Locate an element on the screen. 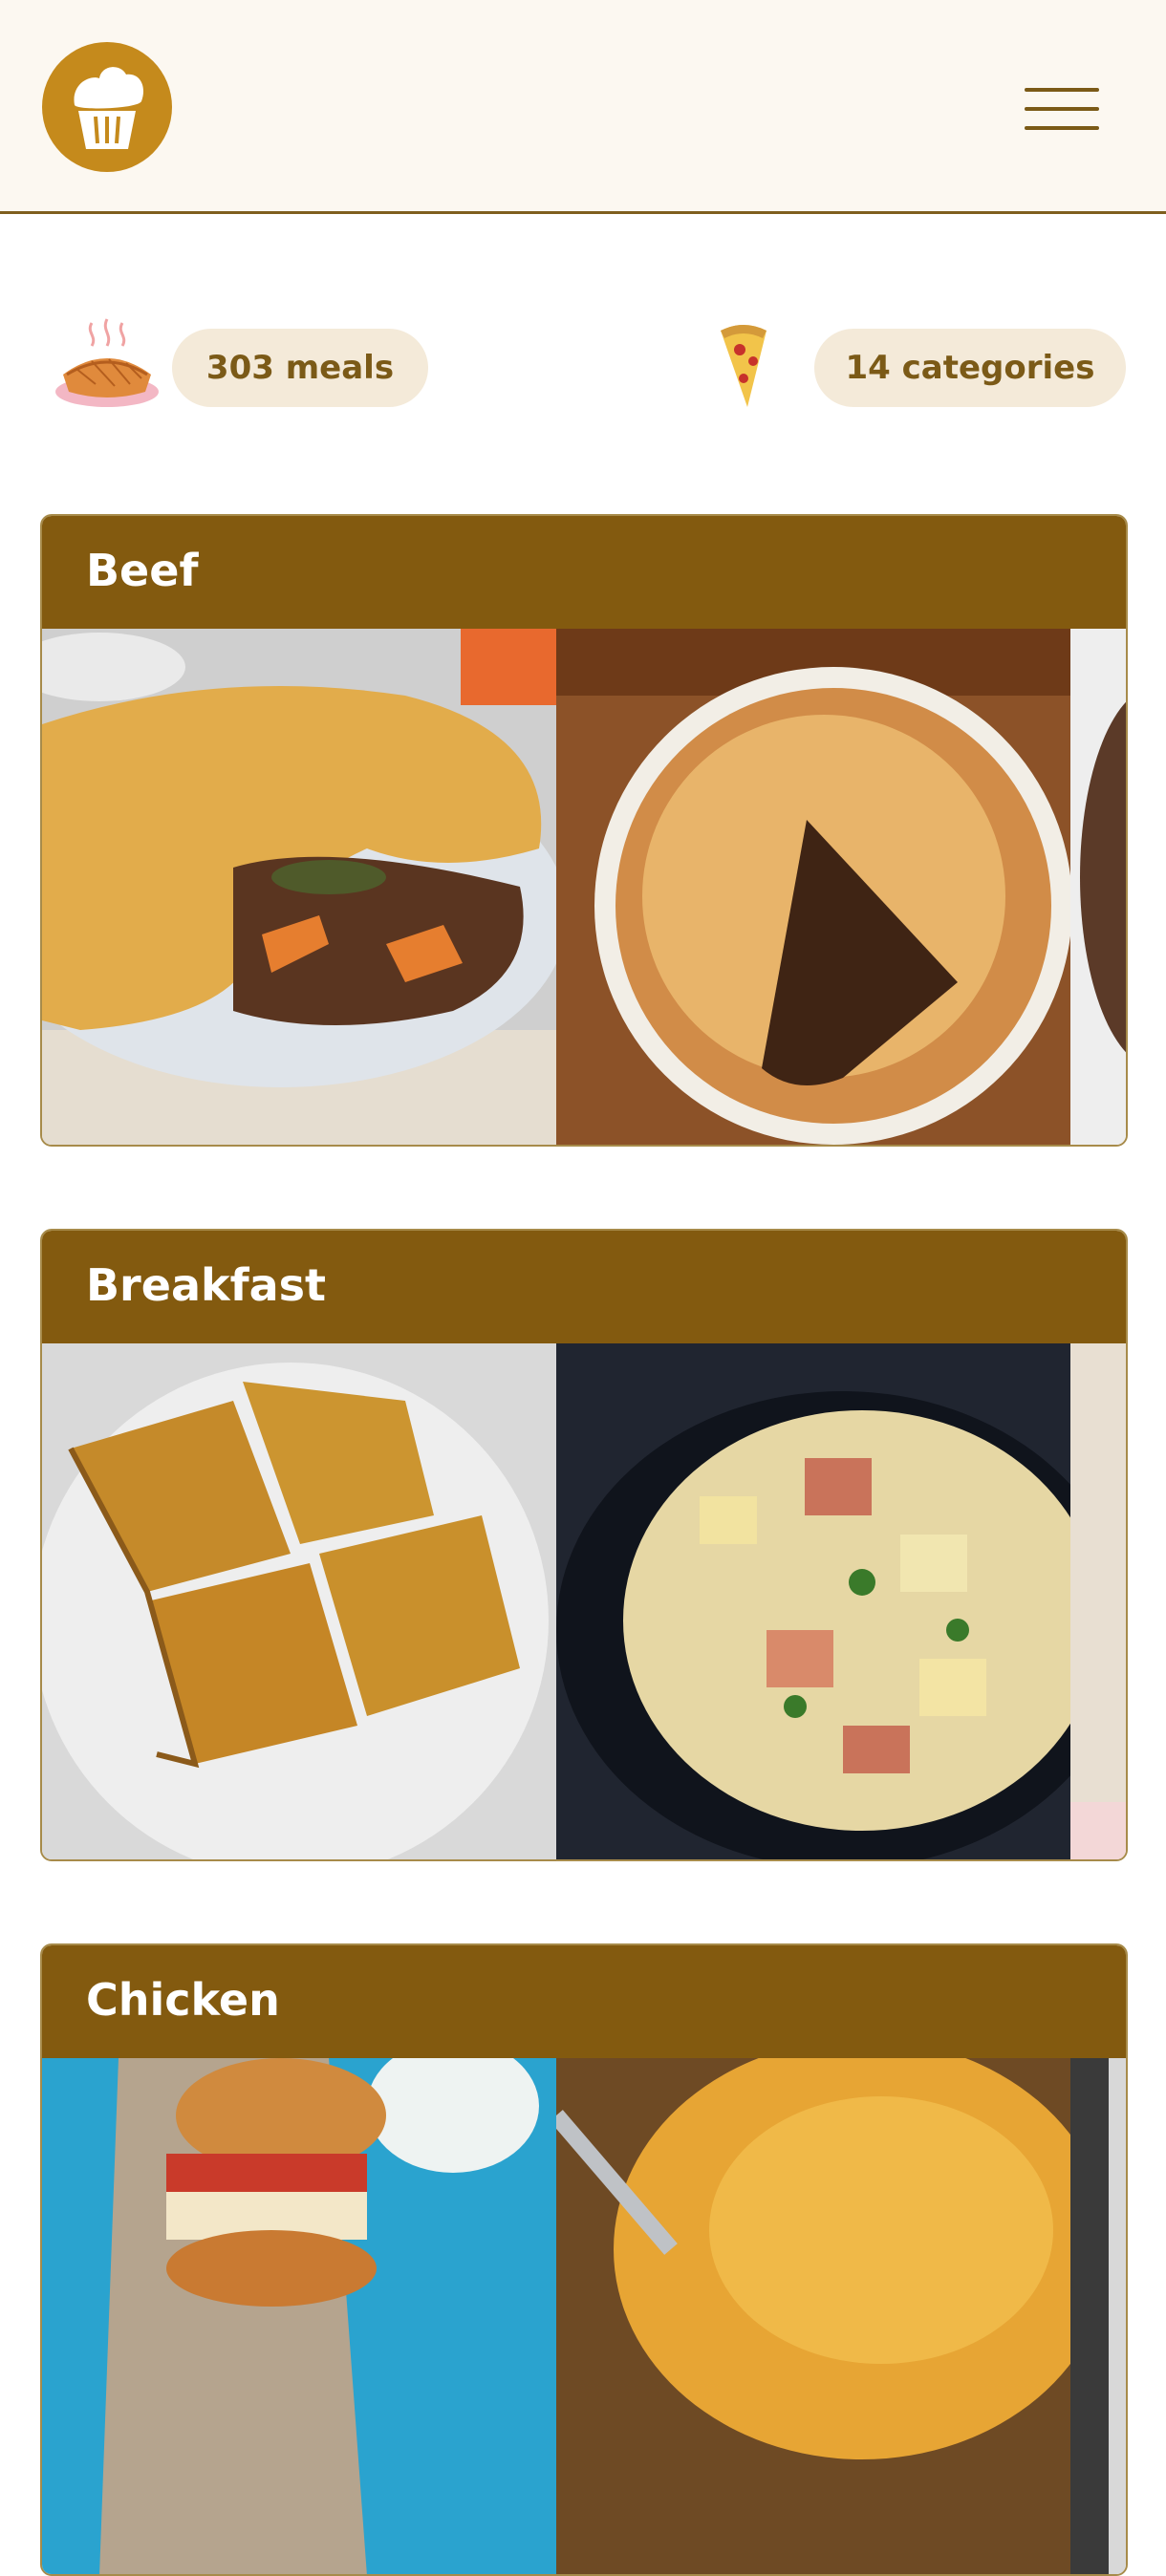 This screenshot has height=2576, width=1166. category-header: Beef is located at coordinates (584, 572).